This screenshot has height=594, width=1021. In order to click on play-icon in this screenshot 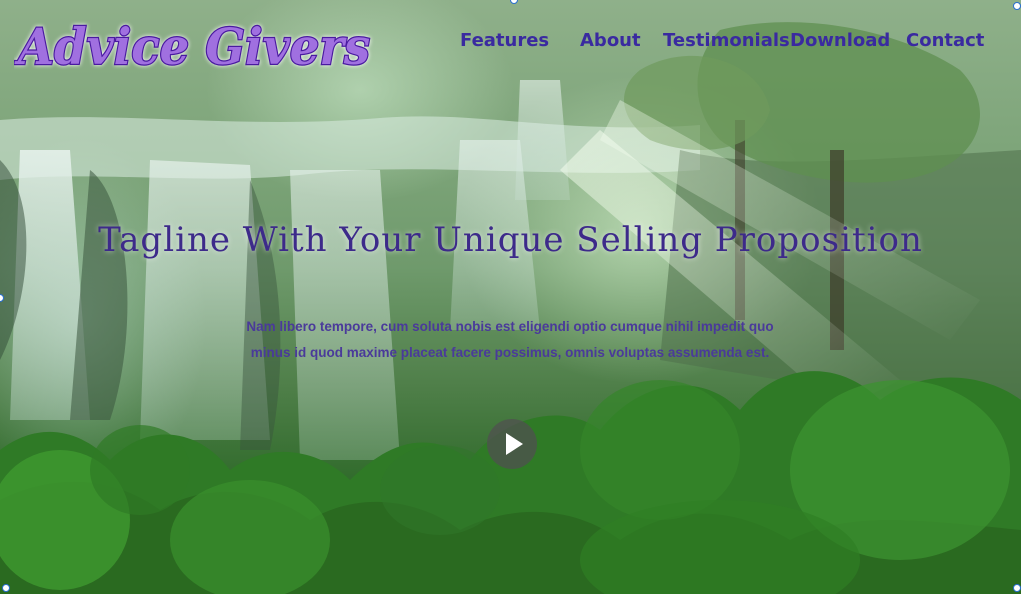, I will do `click(514, 444)`.